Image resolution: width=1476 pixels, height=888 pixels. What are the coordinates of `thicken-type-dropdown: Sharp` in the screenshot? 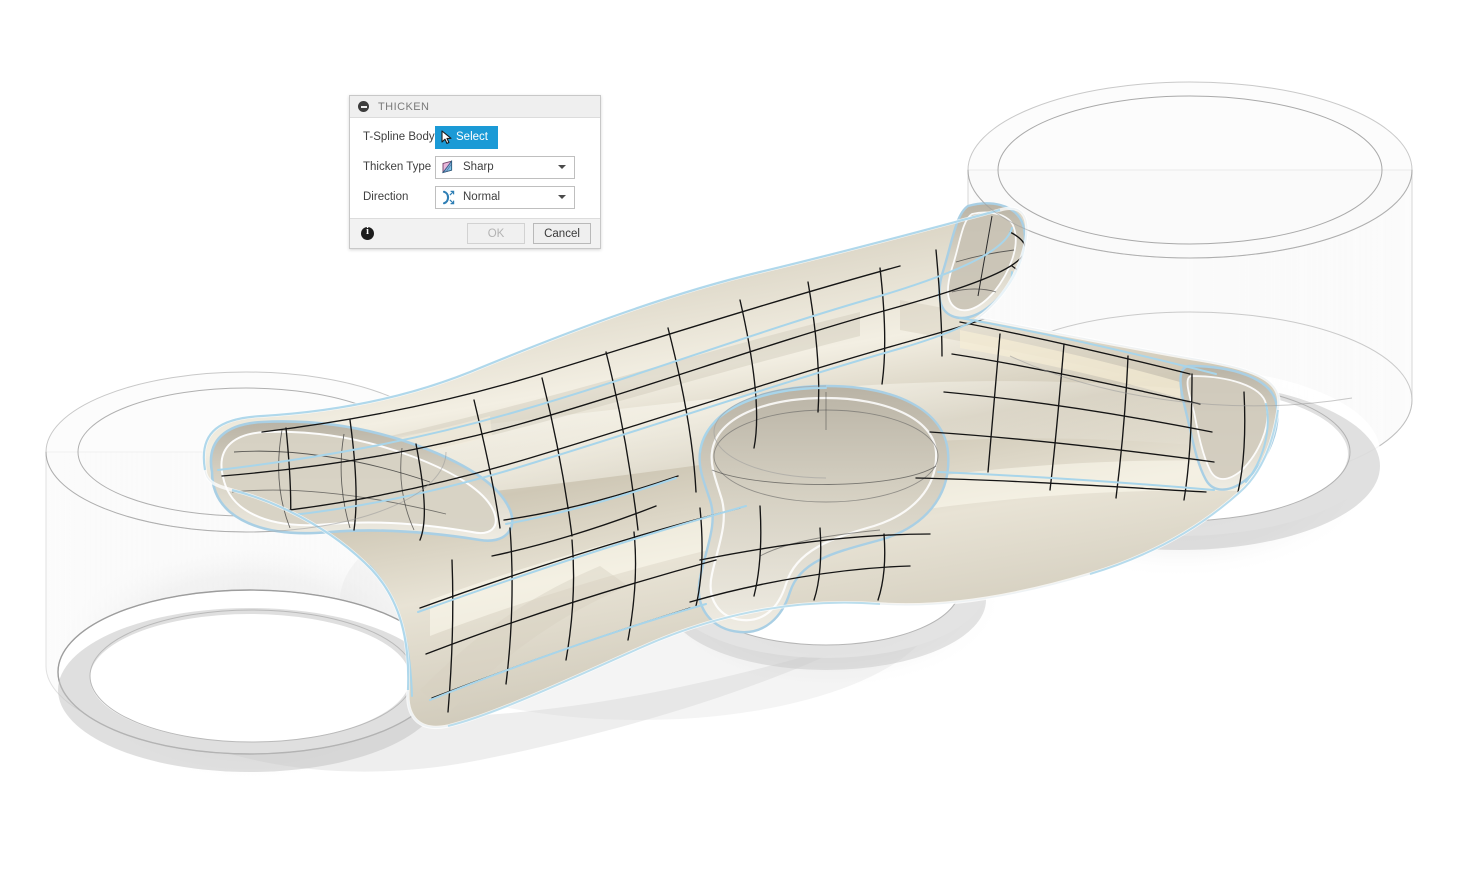 It's located at (505, 167).